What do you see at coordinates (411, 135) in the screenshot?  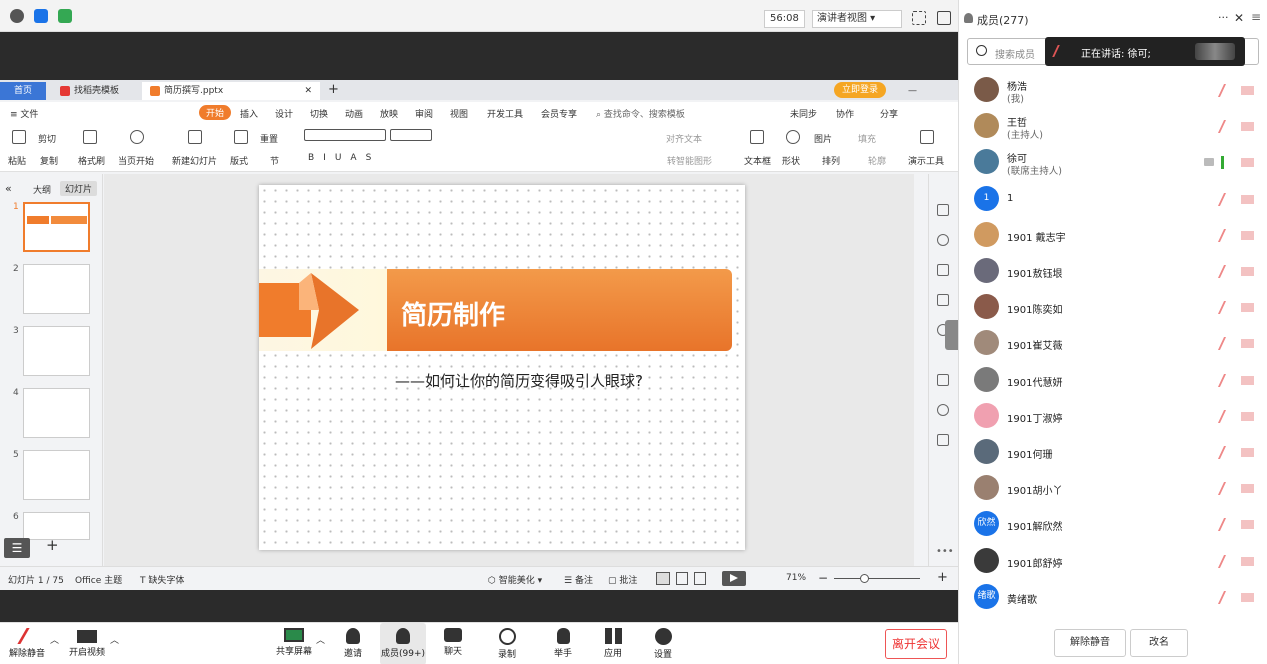 I see `font-size-select` at bounding box center [411, 135].